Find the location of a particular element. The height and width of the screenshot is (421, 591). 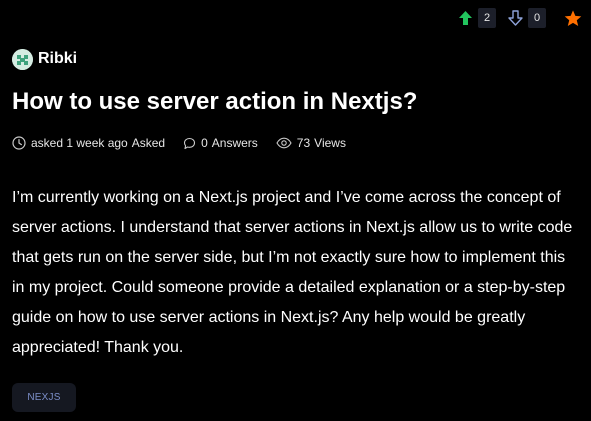

star-icon is located at coordinates (573, 17).